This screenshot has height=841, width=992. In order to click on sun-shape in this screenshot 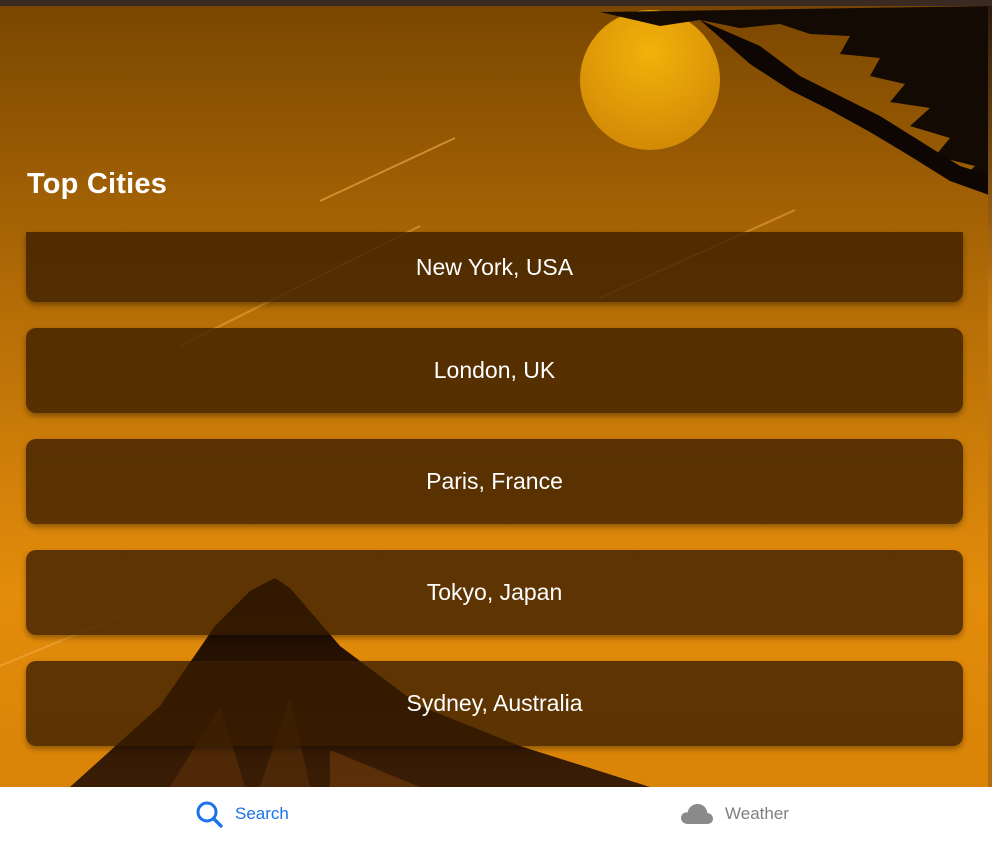, I will do `click(650, 80)`.